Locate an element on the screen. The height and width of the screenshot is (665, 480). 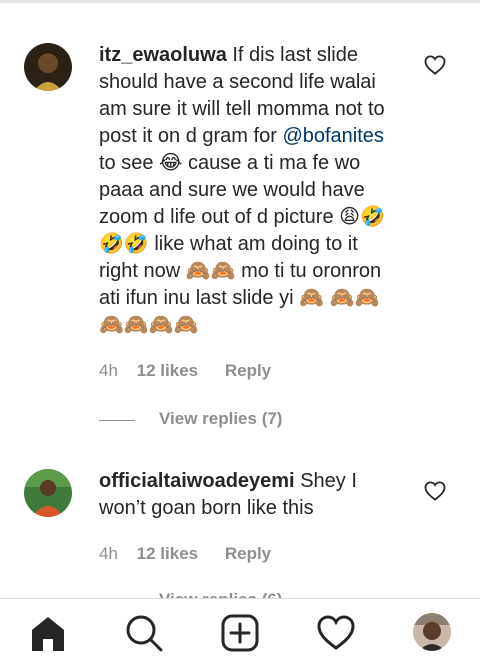
search-icon is located at coordinates (144, 633).